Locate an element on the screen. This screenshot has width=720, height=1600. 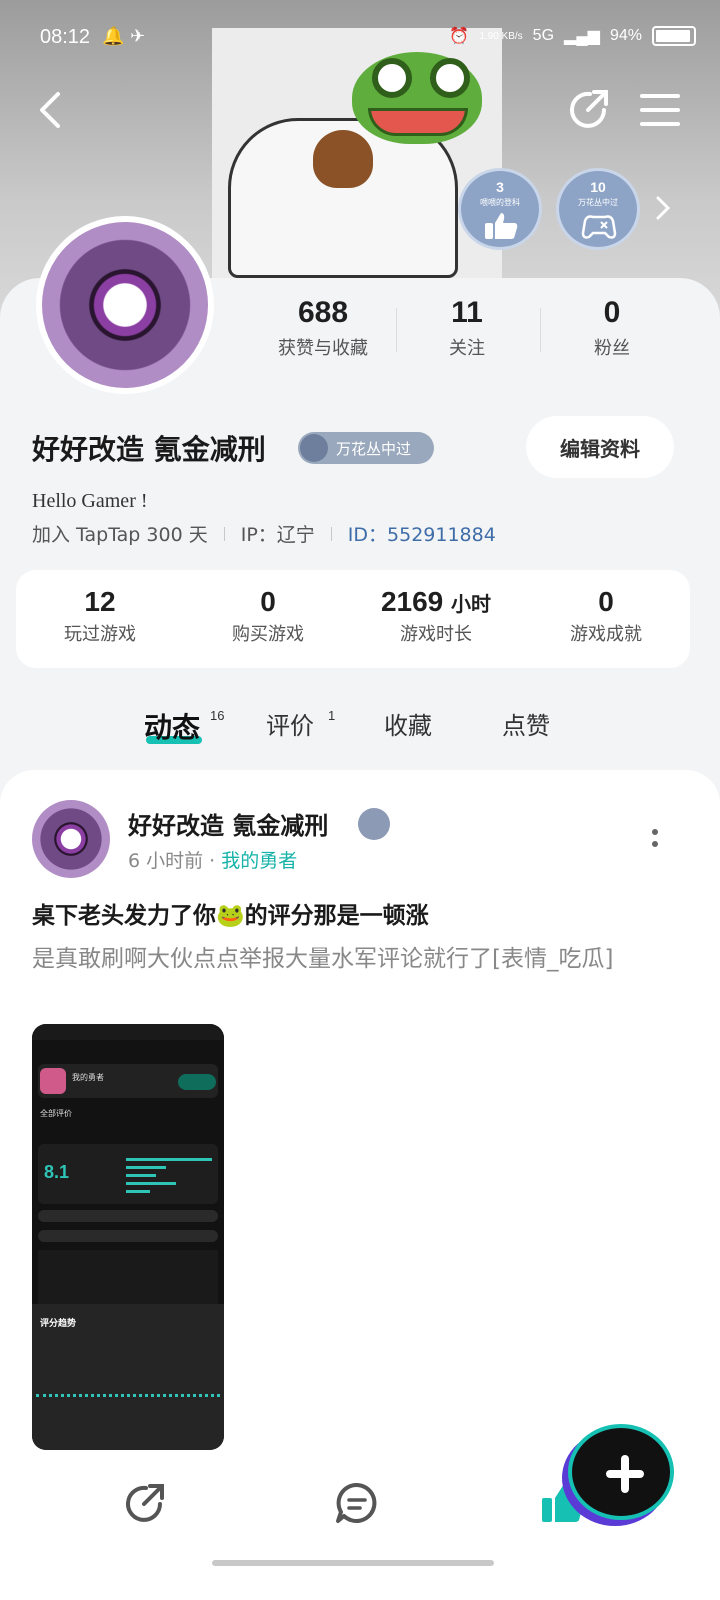
home-indicator is located at coordinates (353, 1563).